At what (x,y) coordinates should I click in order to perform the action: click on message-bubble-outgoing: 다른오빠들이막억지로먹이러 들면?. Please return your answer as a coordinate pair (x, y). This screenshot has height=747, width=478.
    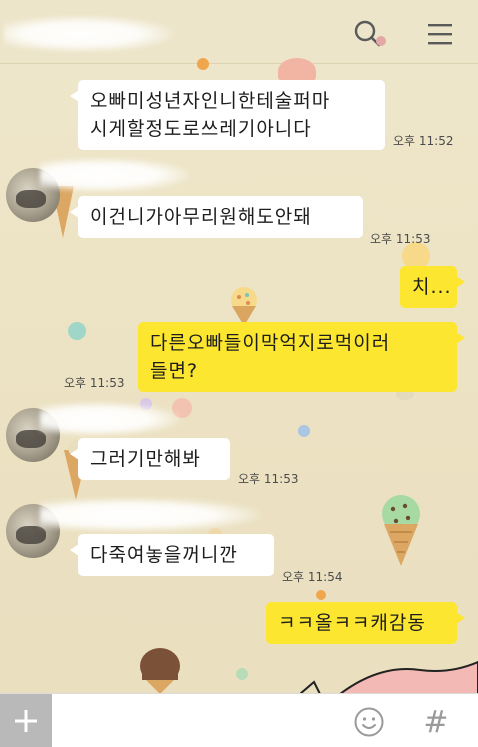
    Looking at the image, I should click on (301, 357).